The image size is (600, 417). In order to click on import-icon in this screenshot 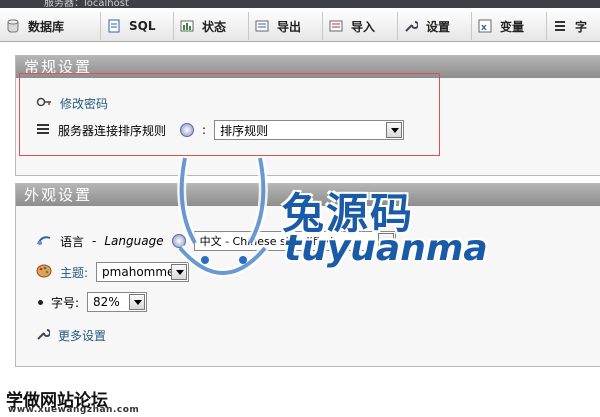, I will do `click(336, 26)`.